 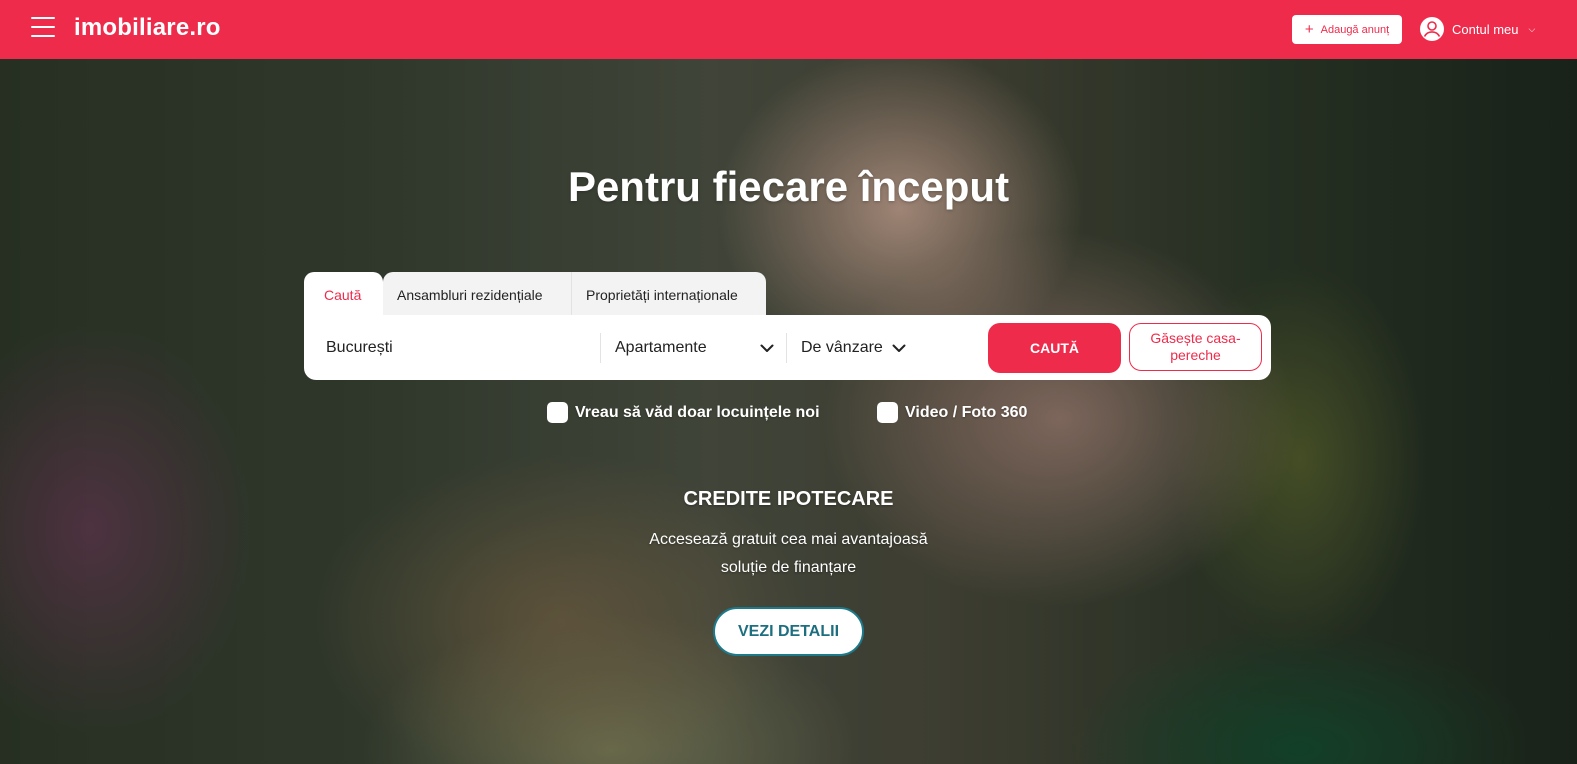 What do you see at coordinates (1532, 28) in the screenshot?
I see `chevron-down-icon: ⌵` at bounding box center [1532, 28].